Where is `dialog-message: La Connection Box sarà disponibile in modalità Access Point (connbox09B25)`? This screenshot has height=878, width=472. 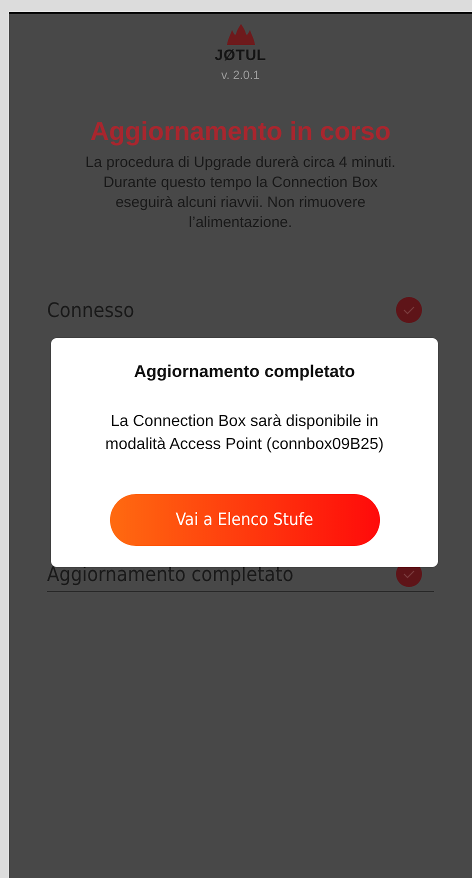
dialog-message: La Connection Box sarà disponibile in modalità Access Point (connbox09B25) is located at coordinates (244, 433).